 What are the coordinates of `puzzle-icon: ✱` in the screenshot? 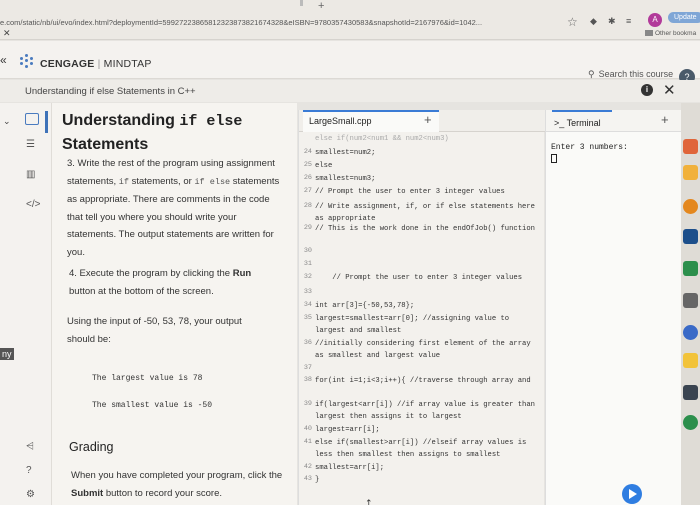 It's located at (612, 21).